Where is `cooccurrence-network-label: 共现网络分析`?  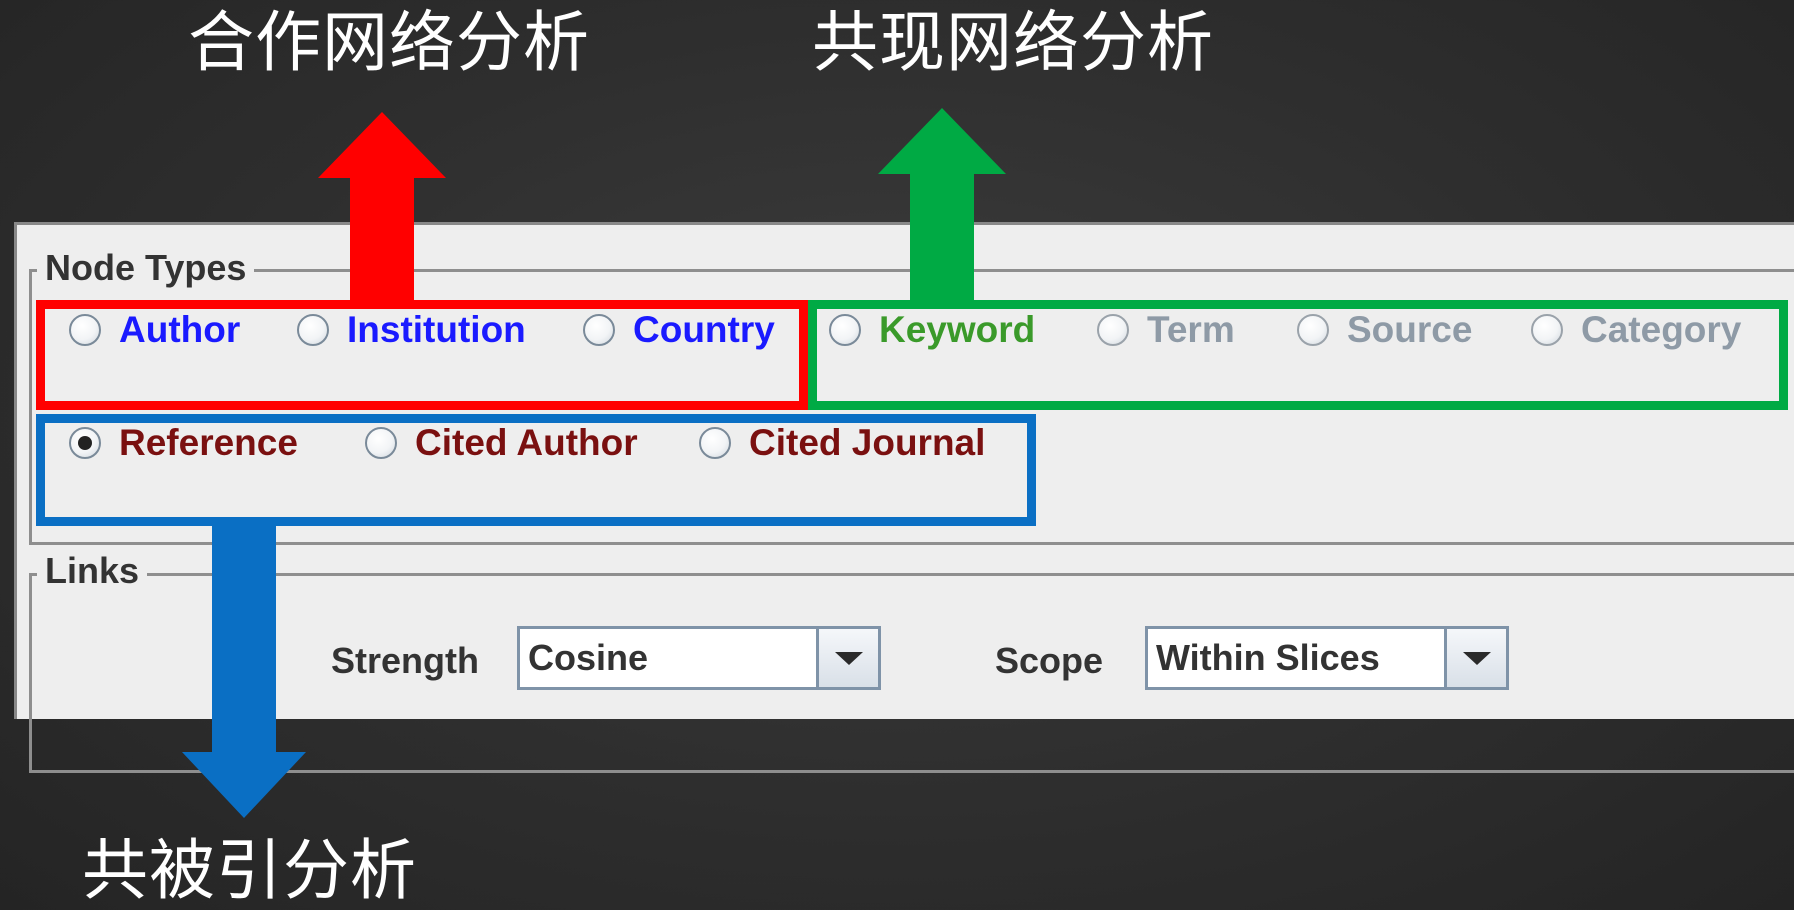
cooccurrence-network-label: 共现网络分析 is located at coordinates (1013, 42).